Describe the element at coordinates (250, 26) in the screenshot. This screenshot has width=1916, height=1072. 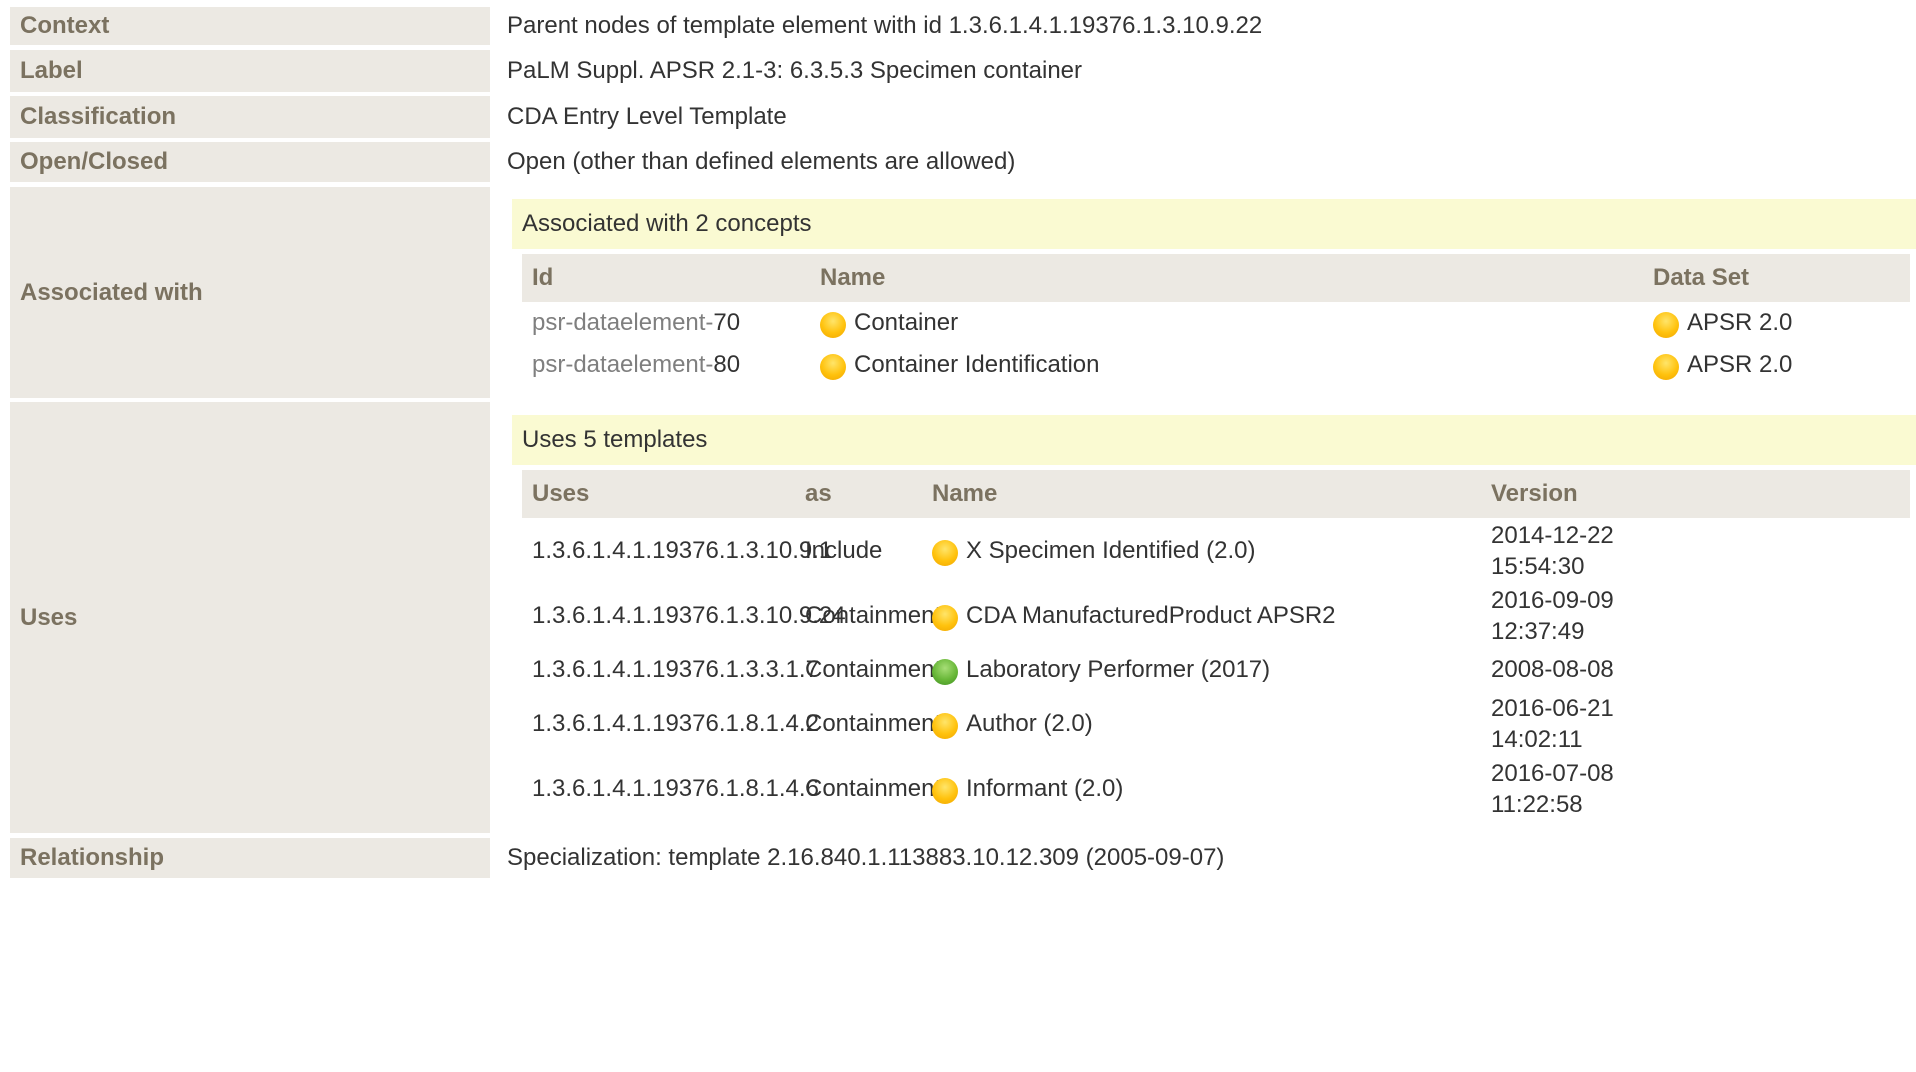
I see `row-label: Context` at that location.